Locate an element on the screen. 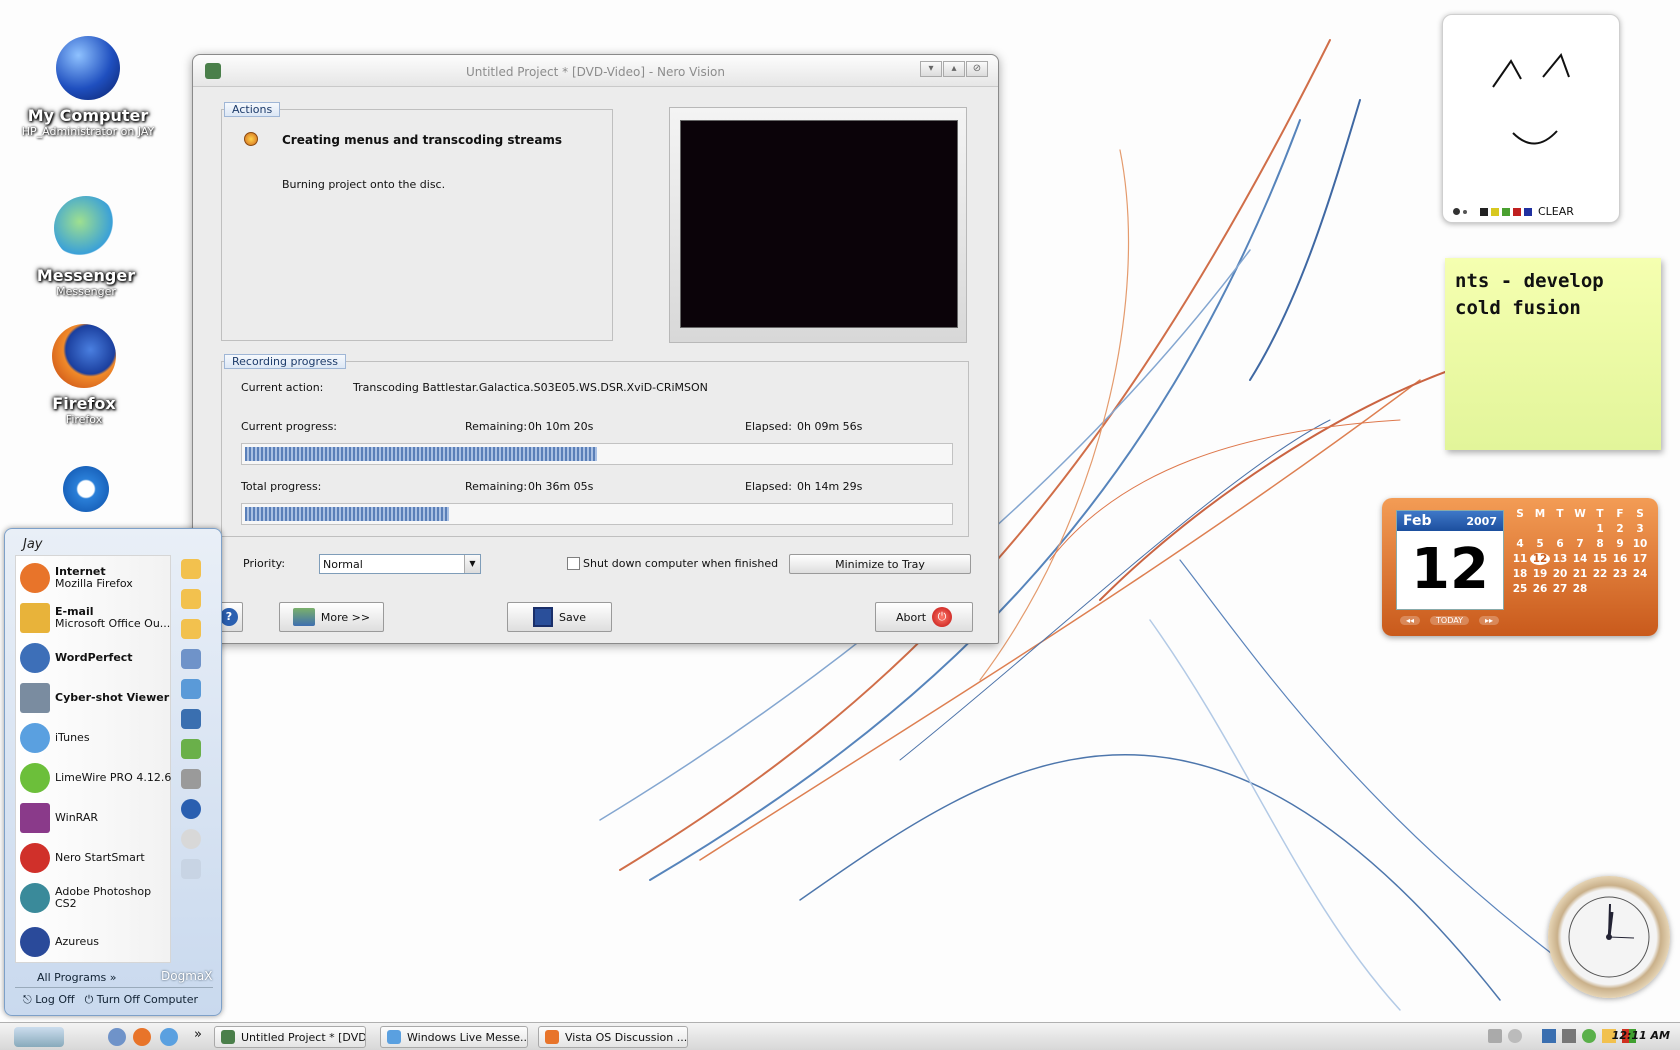 Image resolution: width=1680 pixels, height=1050 pixels. next-action-step: Burning project onto the disc. is located at coordinates (364, 184).